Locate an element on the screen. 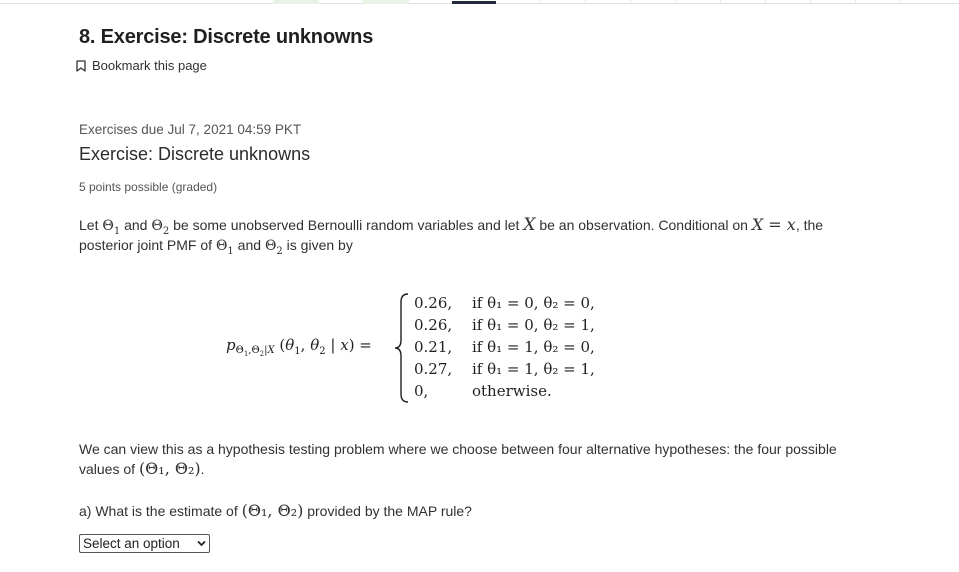 This screenshot has height=572, width=959. sequence-navigation is located at coordinates (479, 2).